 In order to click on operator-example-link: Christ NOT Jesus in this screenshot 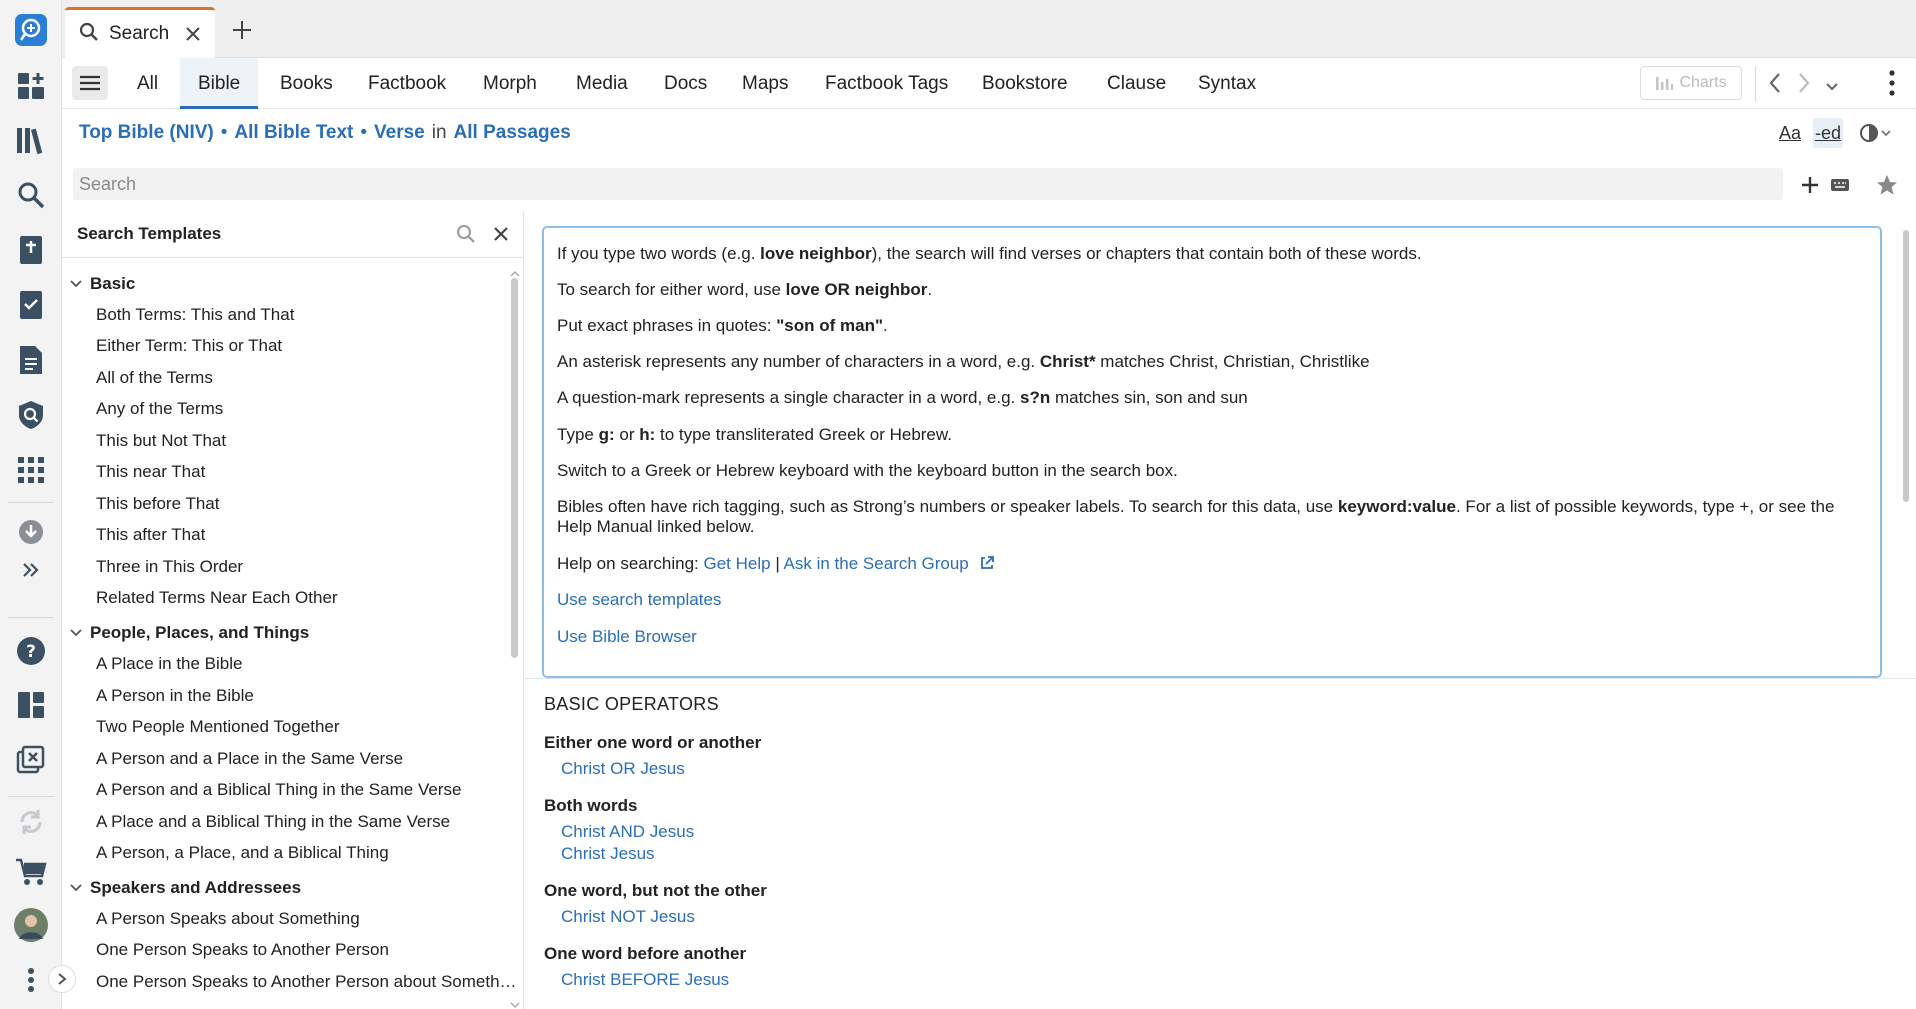, I will do `click(628, 917)`.